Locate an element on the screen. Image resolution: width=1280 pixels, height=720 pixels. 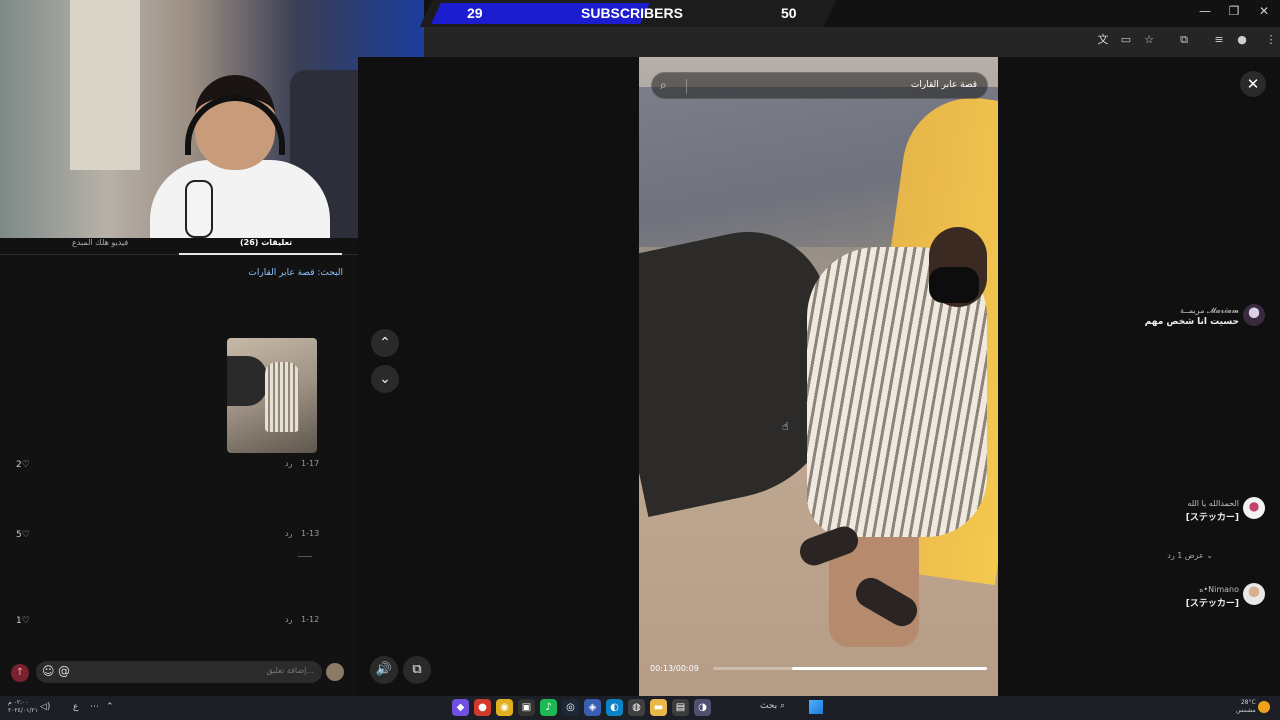
start-button is located at coordinates (816, 707).